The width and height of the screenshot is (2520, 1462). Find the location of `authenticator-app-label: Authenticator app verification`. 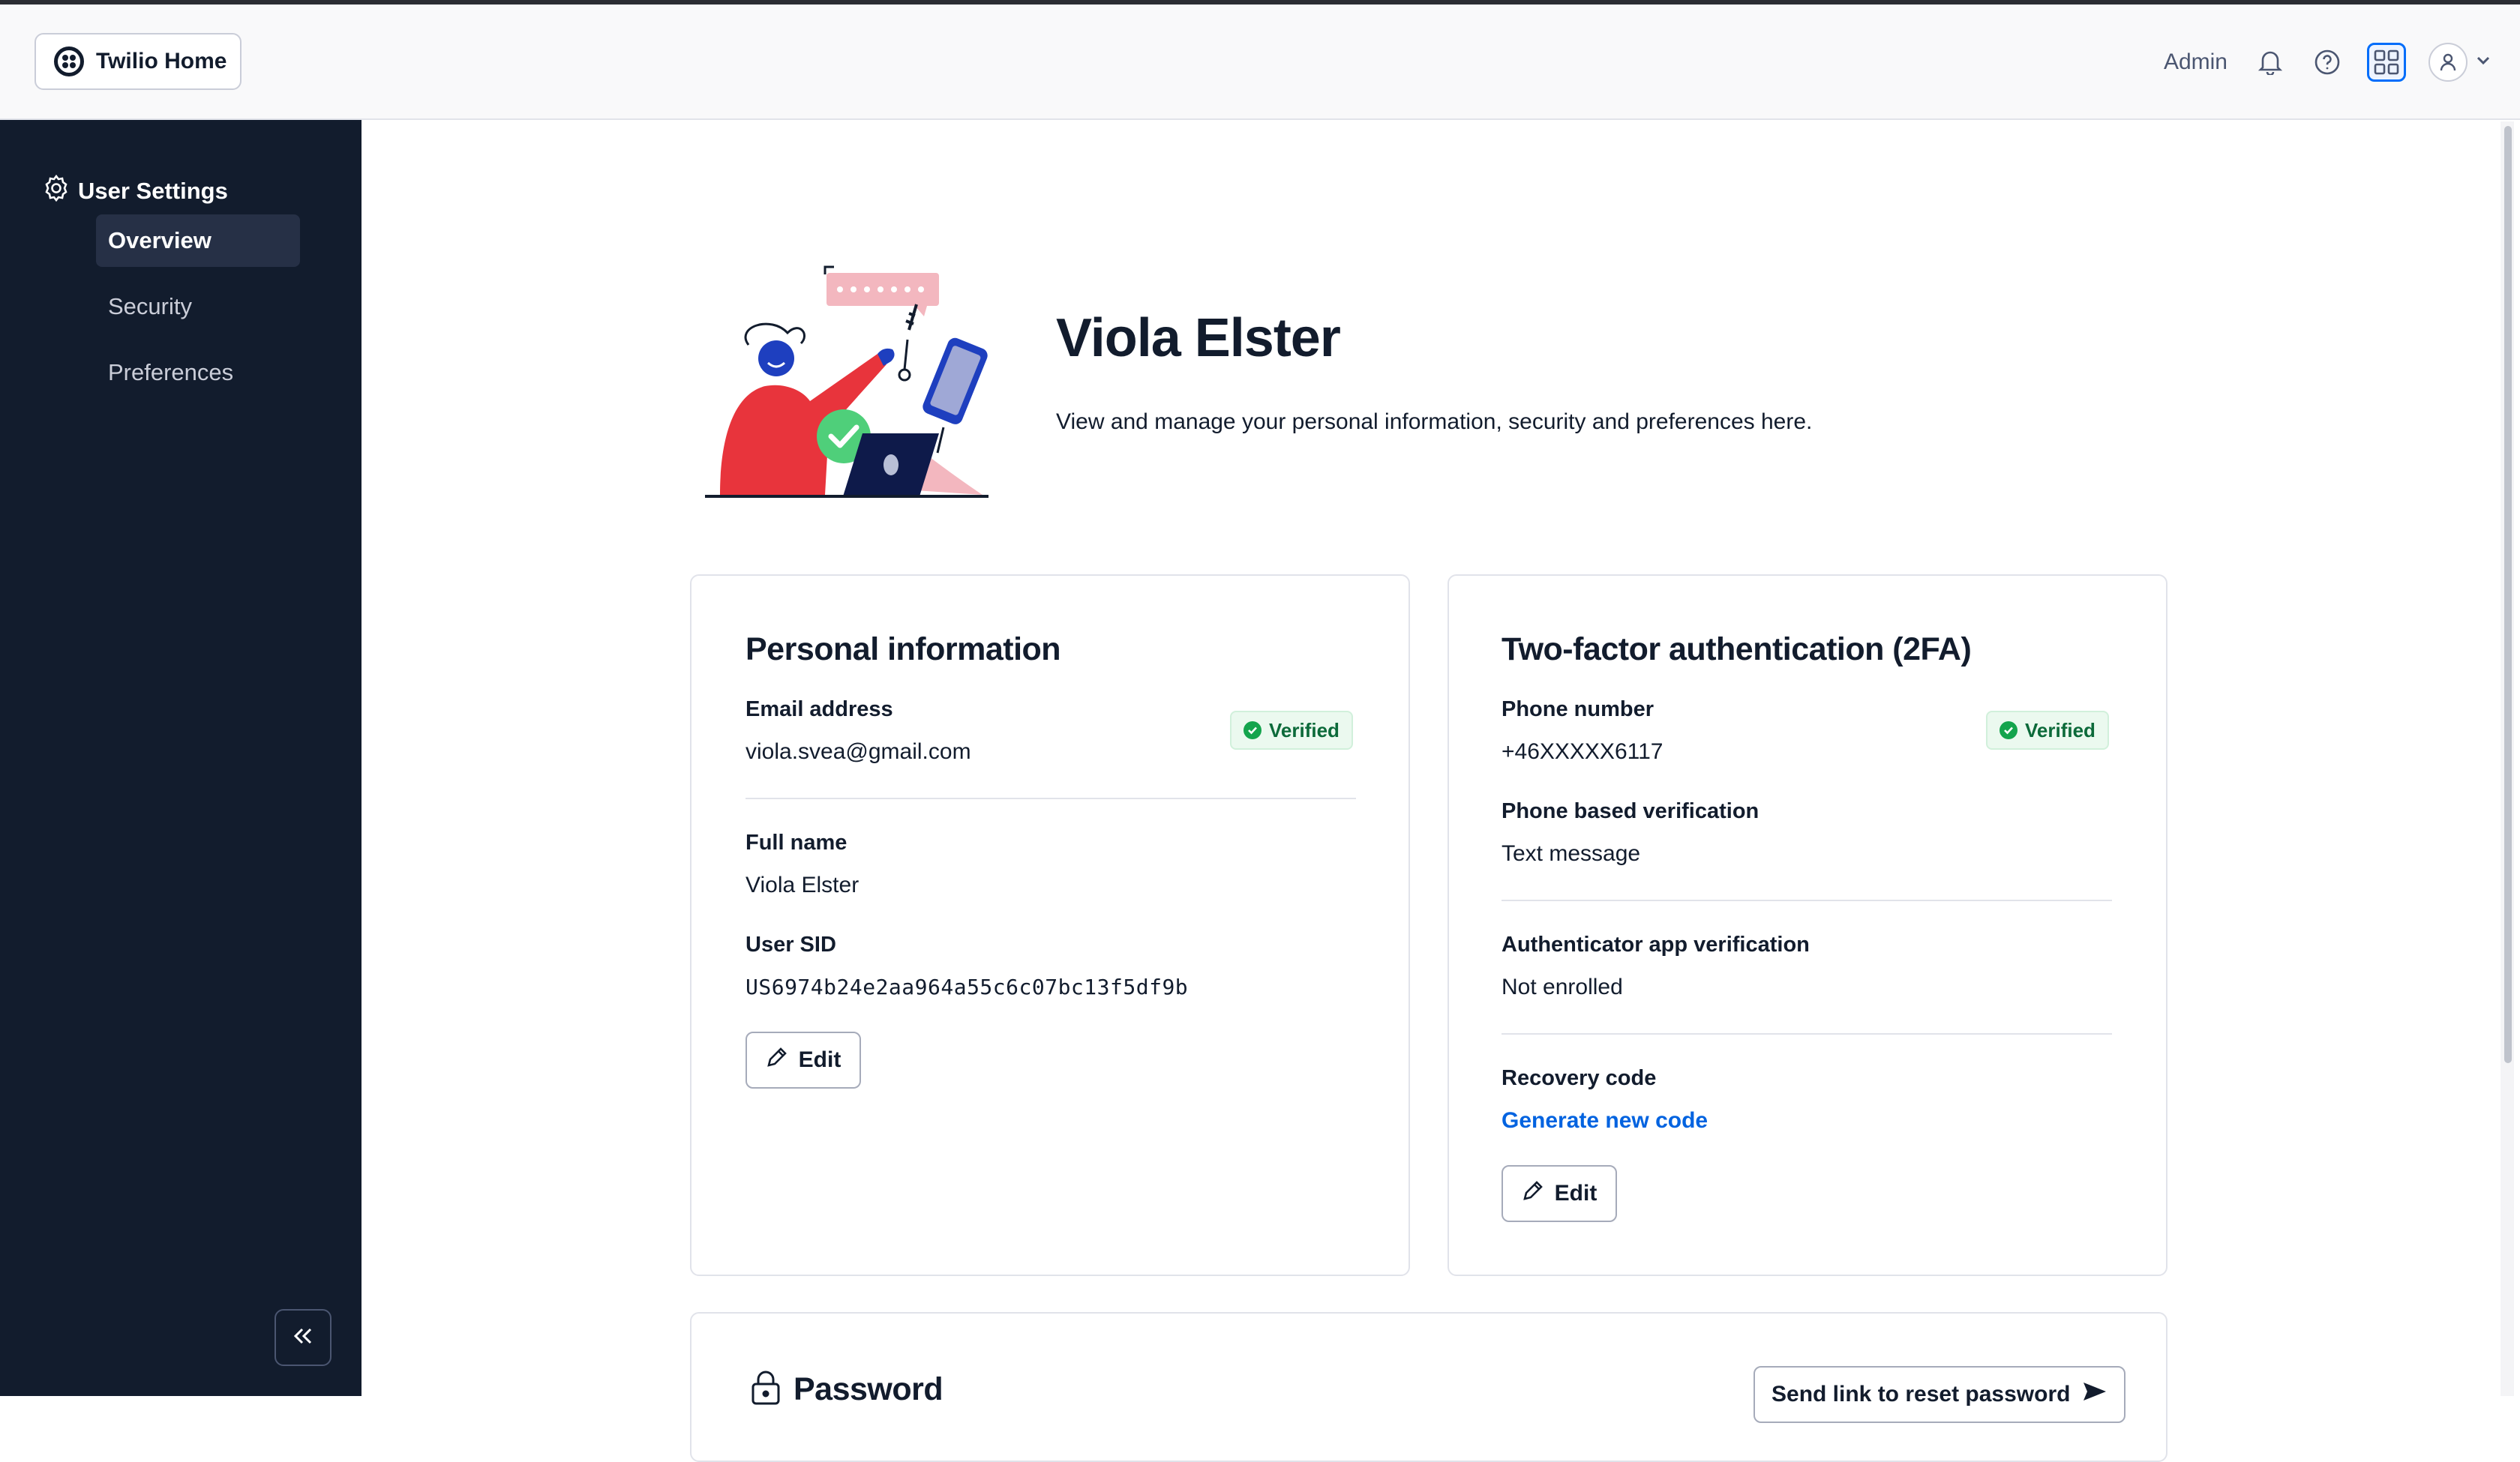

authenticator-app-label: Authenticator app verification is located at coordinates (1656, 945).